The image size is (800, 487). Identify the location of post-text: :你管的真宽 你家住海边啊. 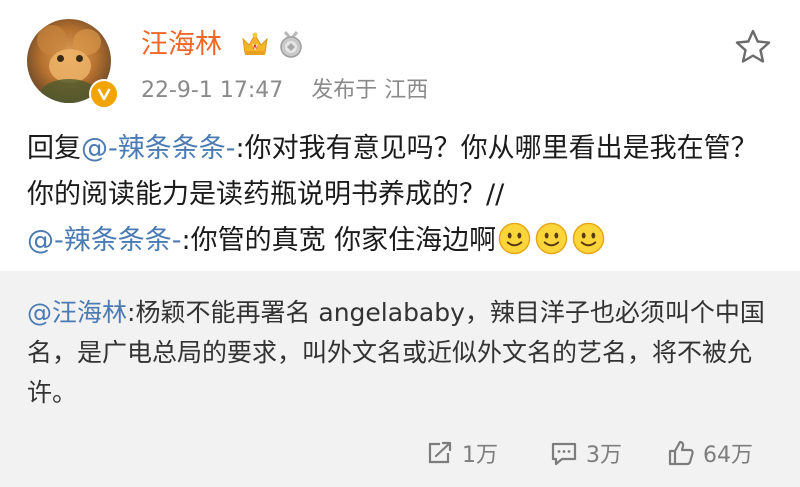
(339, 240).